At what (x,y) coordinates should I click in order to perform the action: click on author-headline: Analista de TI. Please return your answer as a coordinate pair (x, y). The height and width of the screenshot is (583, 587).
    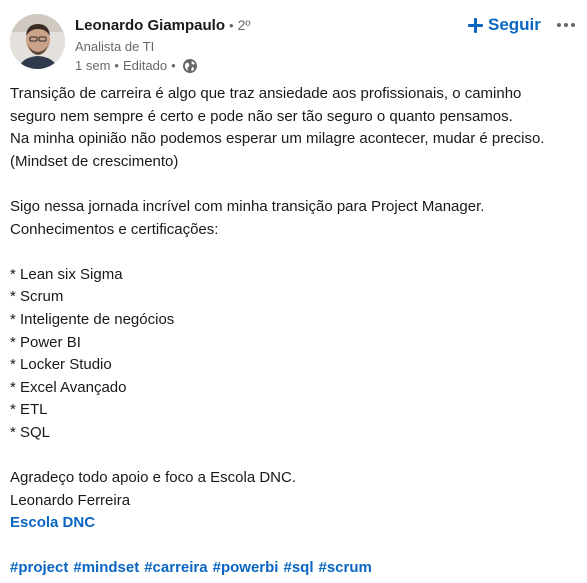
    Looking at the image, I should click on (115, 46).